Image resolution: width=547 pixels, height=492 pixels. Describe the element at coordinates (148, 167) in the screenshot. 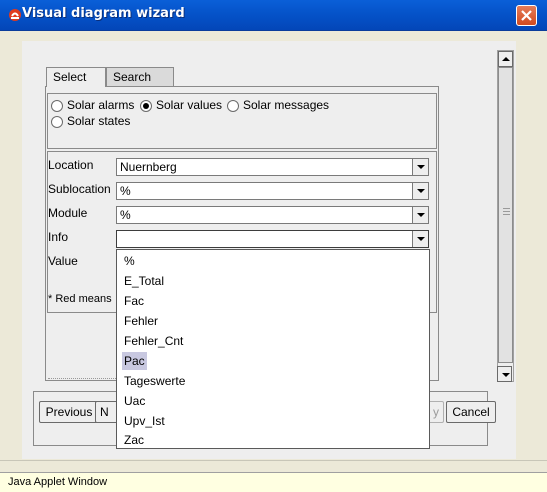

I see `location-value: Nuernberg` at that location.